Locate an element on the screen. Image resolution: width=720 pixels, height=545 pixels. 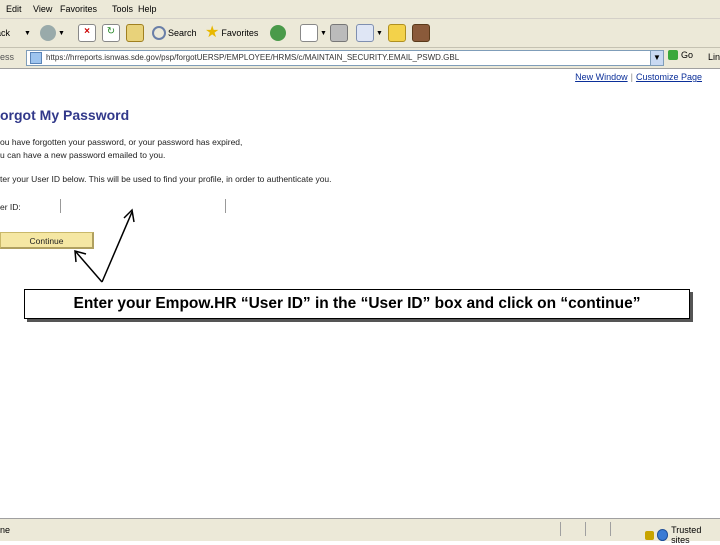
go-label: Go is located at coordinates (687, 55).